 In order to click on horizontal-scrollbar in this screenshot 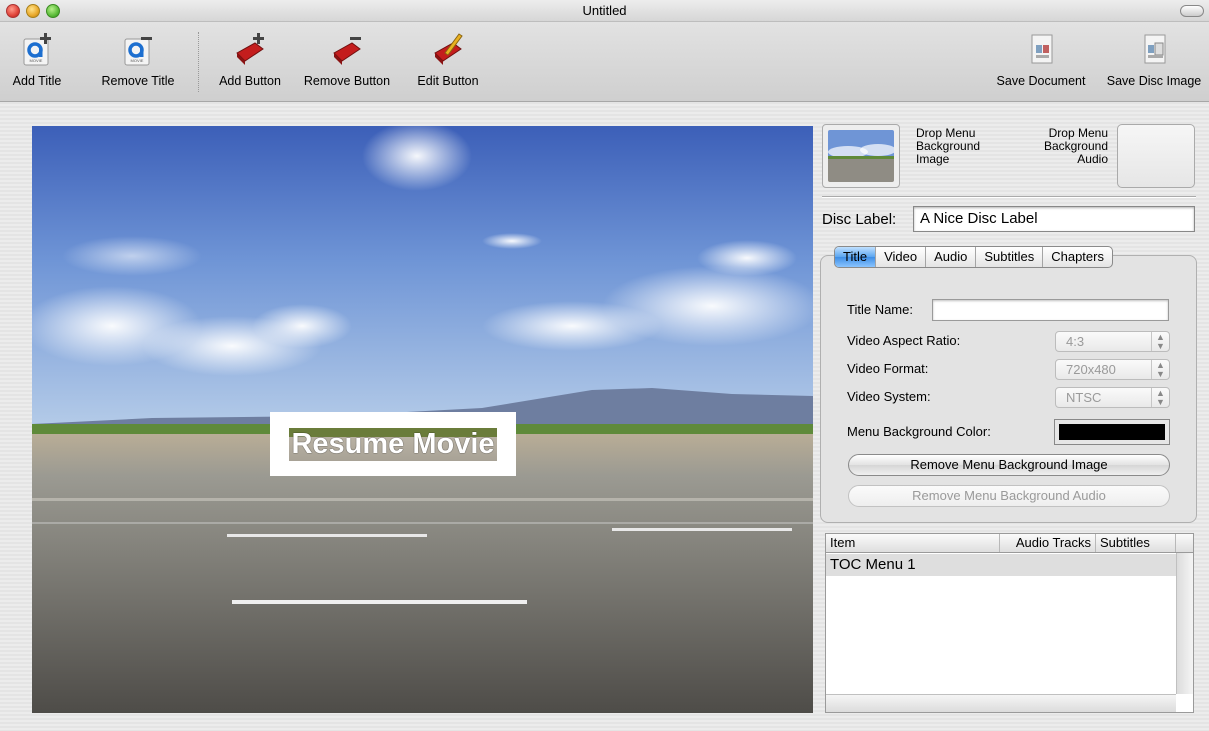, I will do `click(1001, 703)`.